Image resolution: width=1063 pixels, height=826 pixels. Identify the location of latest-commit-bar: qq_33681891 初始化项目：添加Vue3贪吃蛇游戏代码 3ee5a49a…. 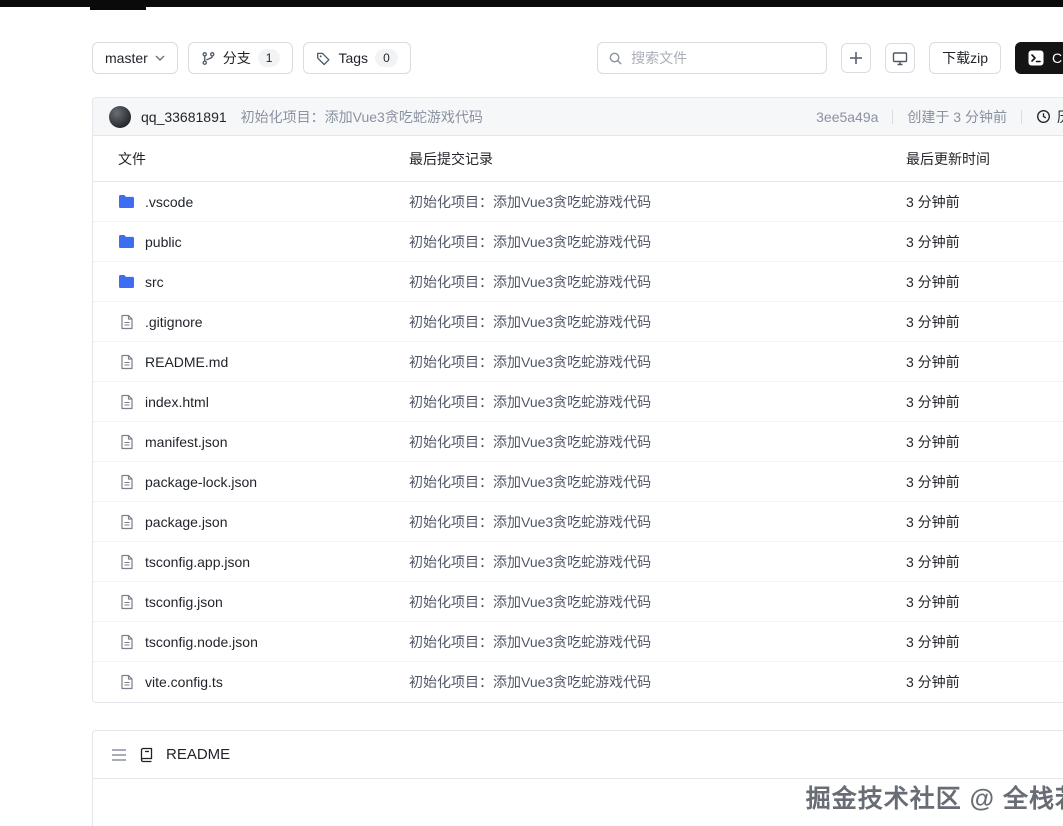
(578, 117).